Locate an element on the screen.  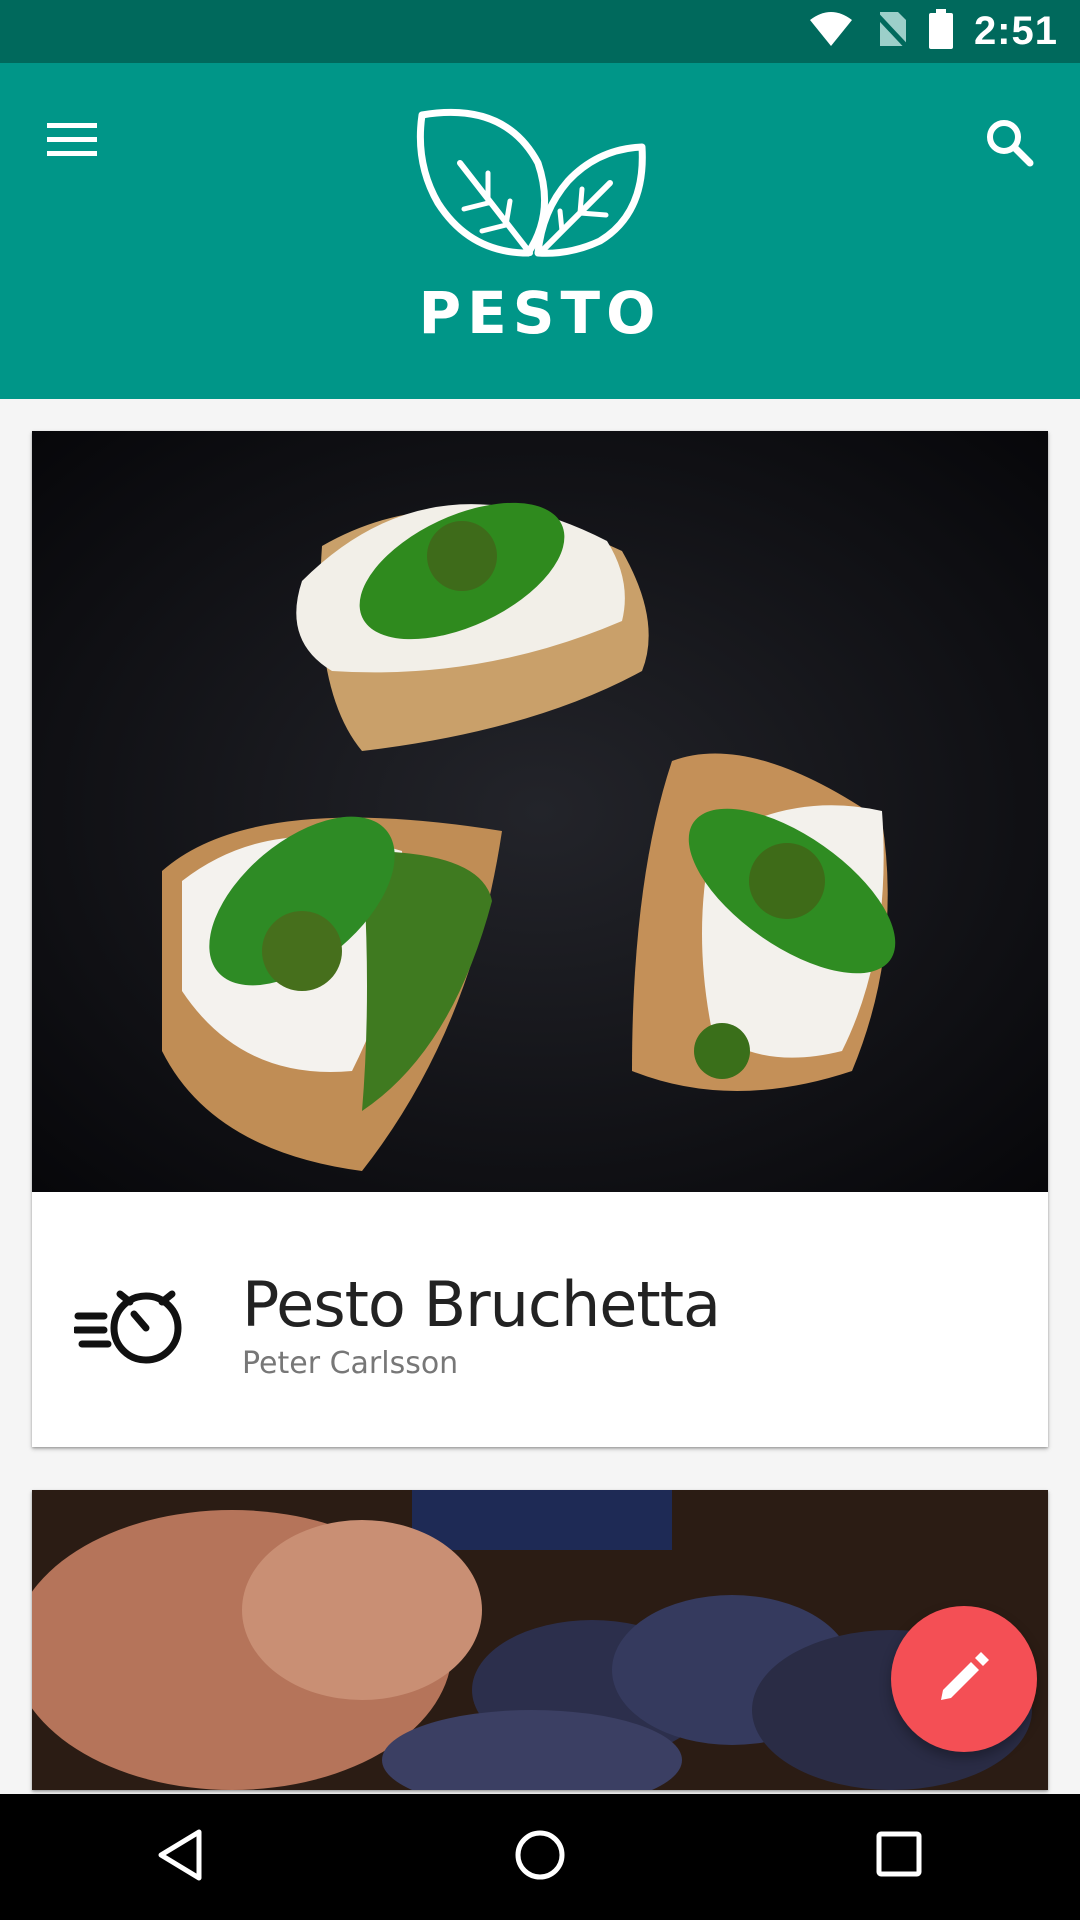
recipe-info: Pesto Bruchetta Peter Carlsson is located at coordinates (540, 1319).